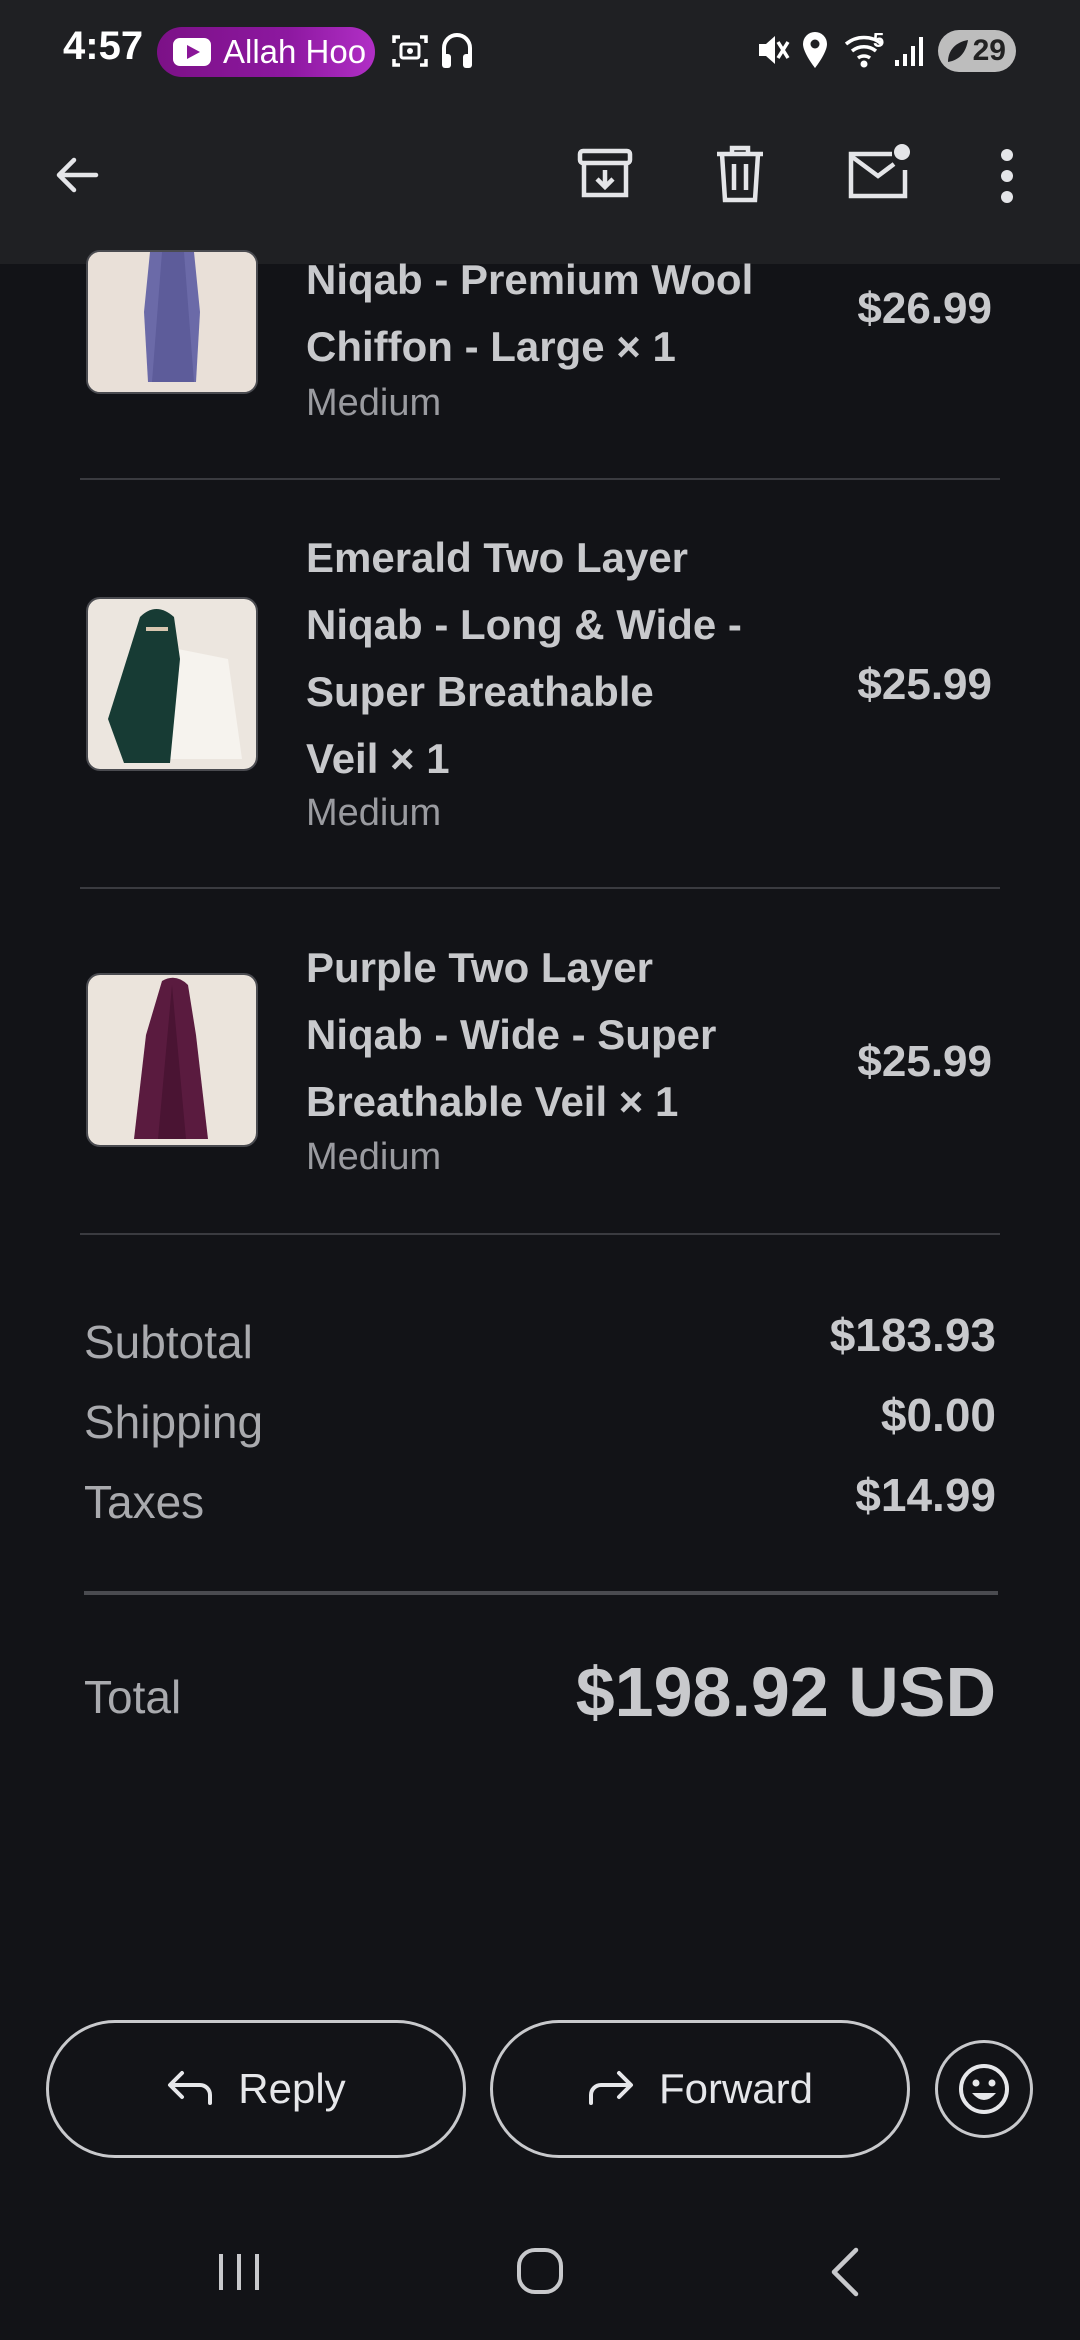 Image resolution: width=1080 pixels, height=2340 pixels. What do you see at coordinates (610, 2088) in the screenshot?
I see `forward-icon` at bounding box center [610, 2088].